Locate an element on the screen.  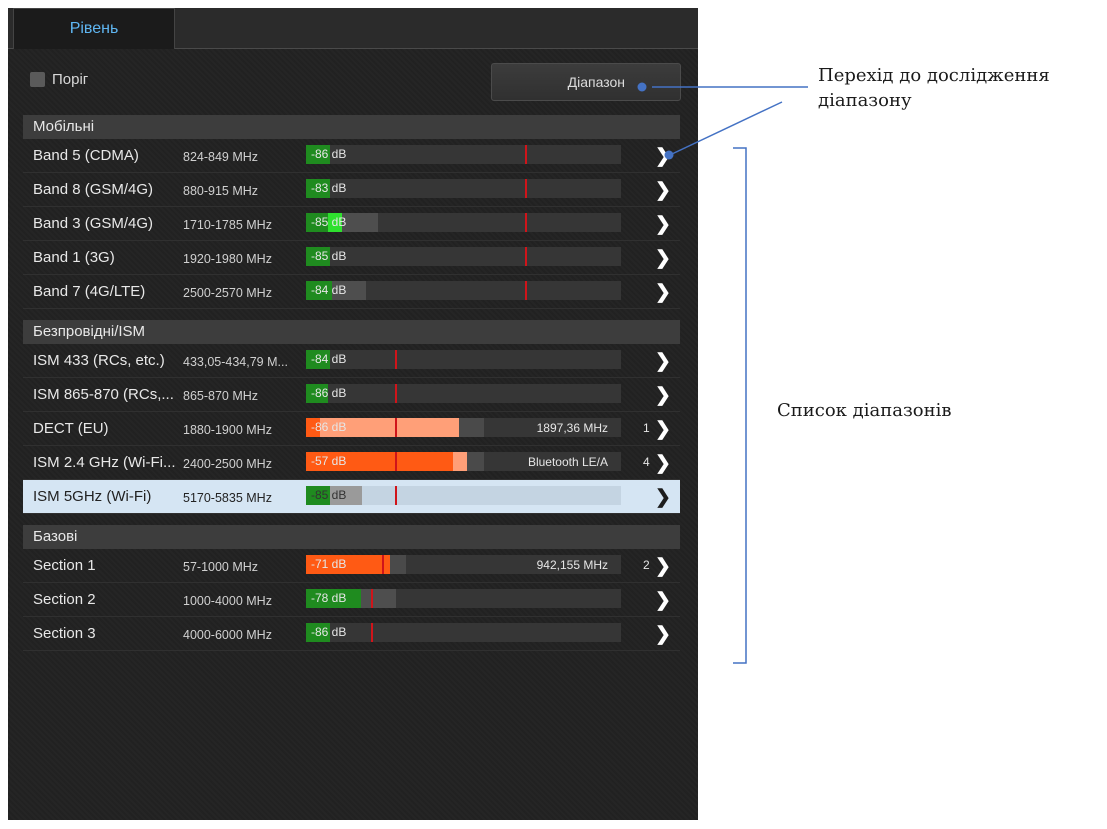
callout-line-row is located at coordinates (727, 128).